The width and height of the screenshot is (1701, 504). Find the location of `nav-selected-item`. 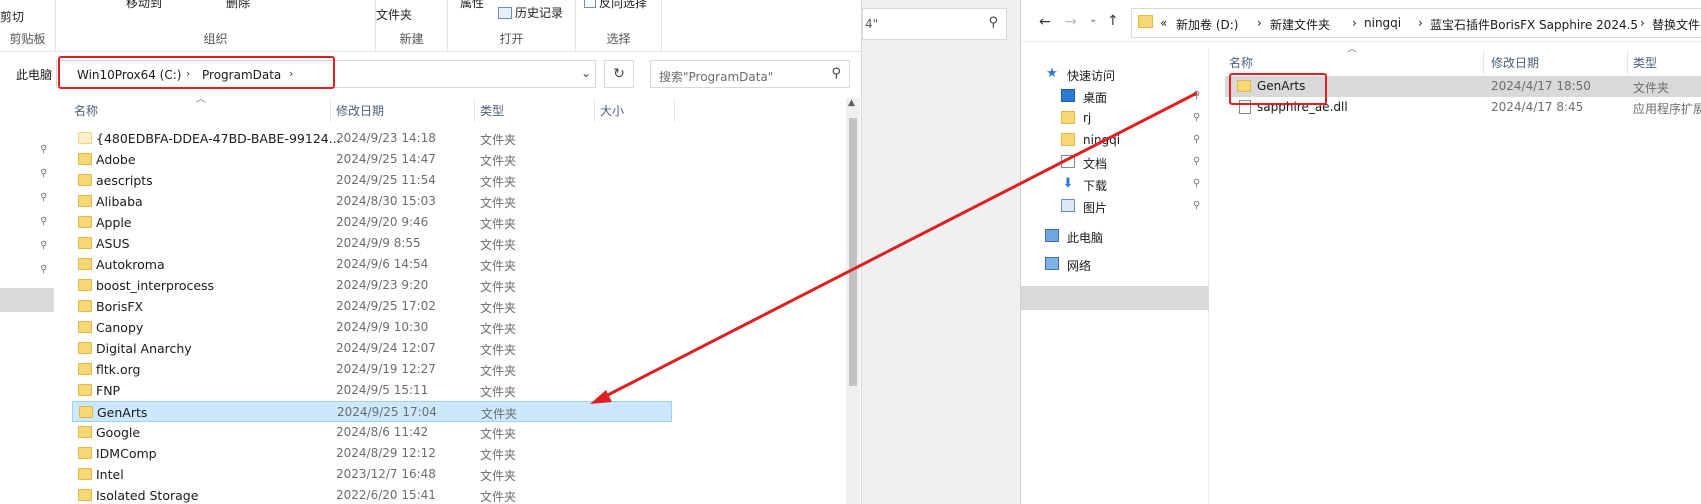

nav-selected-item is located at coordinates (27, 300).